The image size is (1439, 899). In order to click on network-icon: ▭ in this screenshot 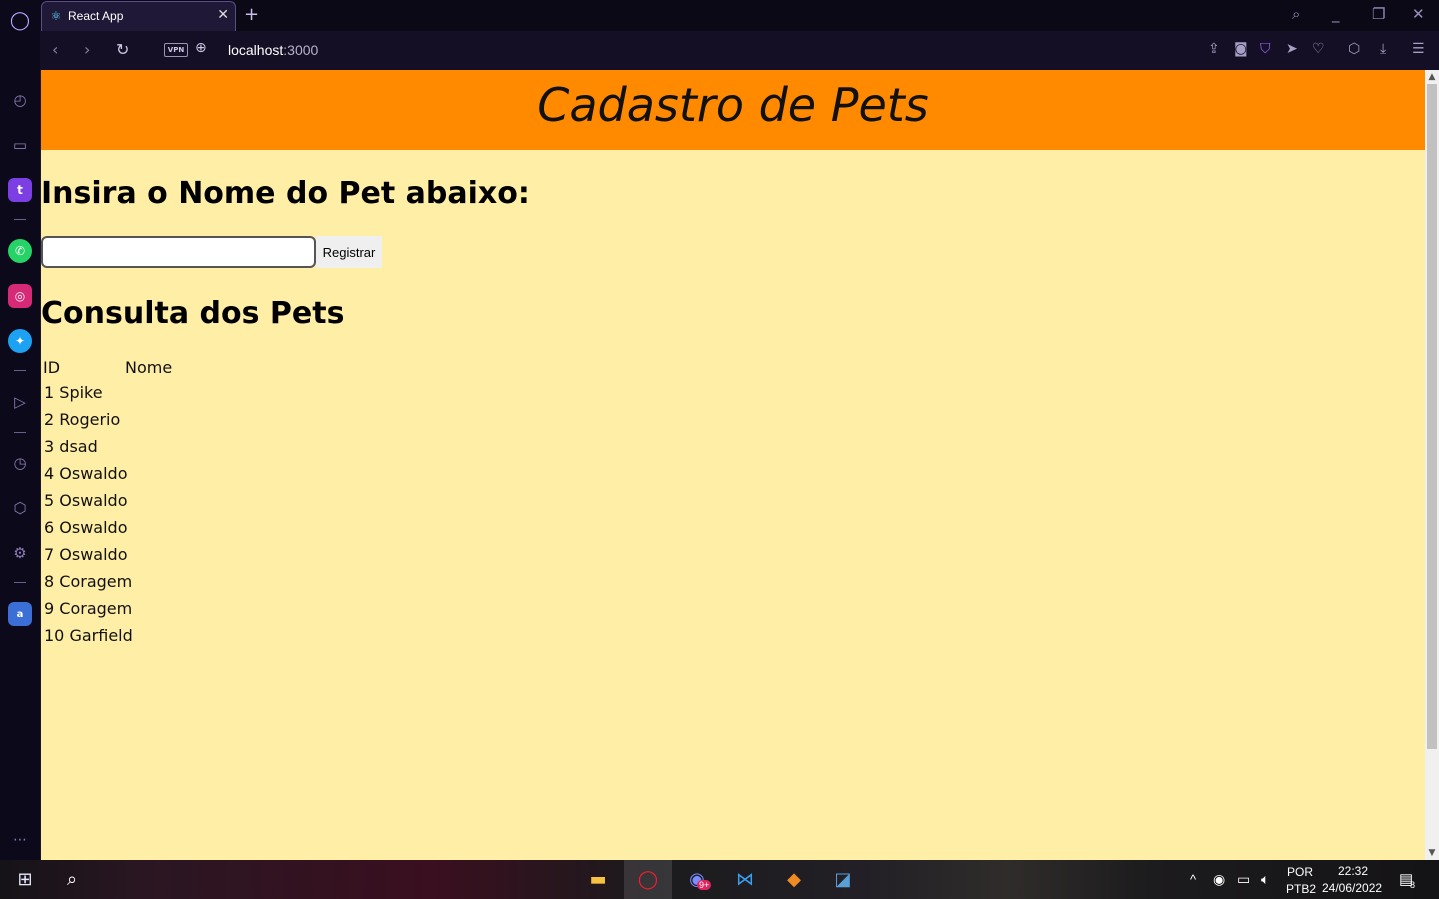, I will do `click(1243, 879)`.